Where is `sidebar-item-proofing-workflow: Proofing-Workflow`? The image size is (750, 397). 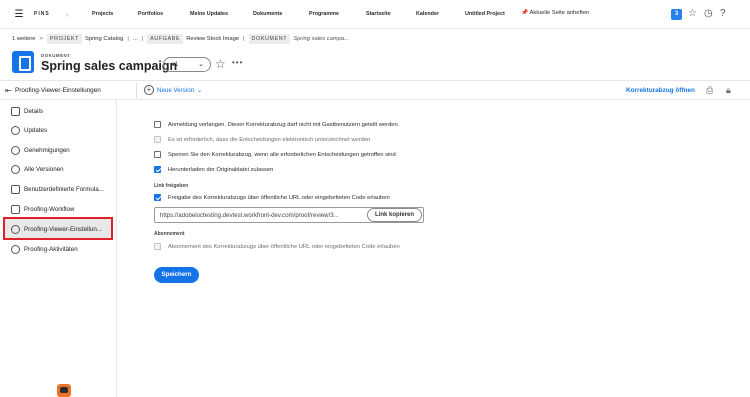
sidebar-item-proofing-workflow: Proofing-Workflow is located at coordinates (42, 209).